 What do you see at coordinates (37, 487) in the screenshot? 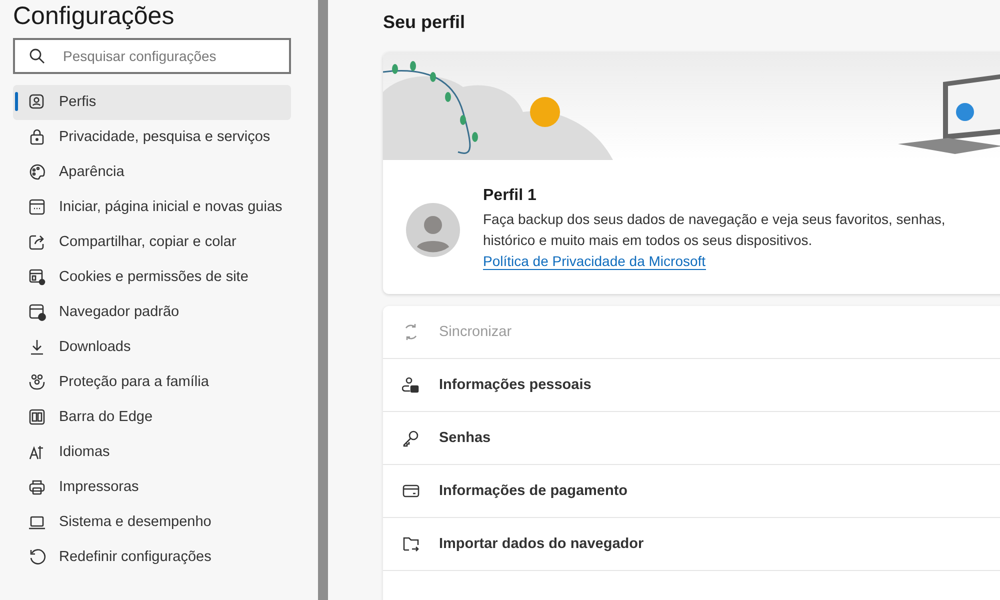
I see `printer-icon` at bounding box center [37, 487].